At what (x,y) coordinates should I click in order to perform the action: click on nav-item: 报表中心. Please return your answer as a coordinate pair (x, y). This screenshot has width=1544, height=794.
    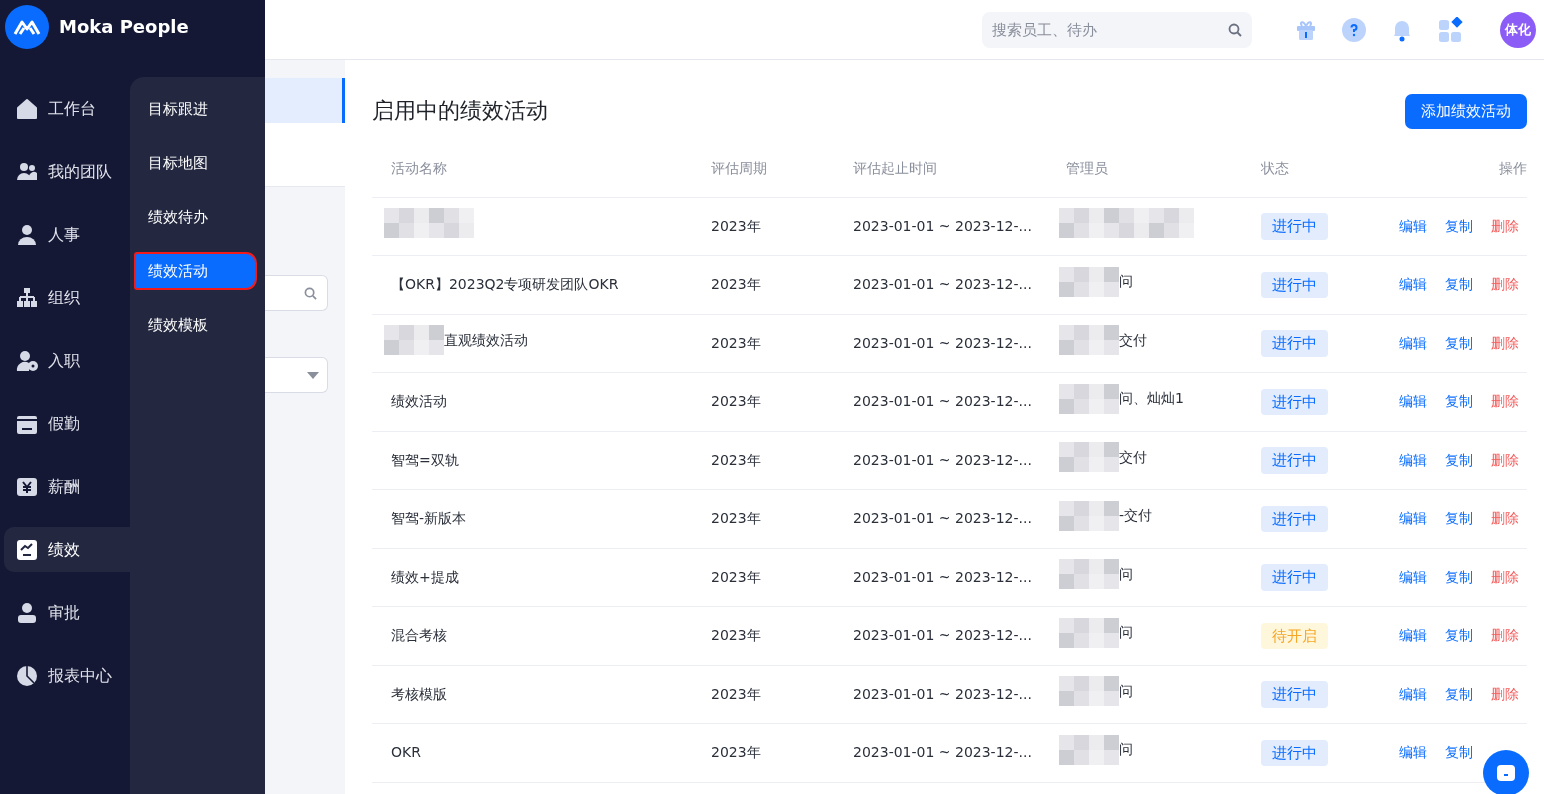
    Looking at the image, I should click on (67, 675).